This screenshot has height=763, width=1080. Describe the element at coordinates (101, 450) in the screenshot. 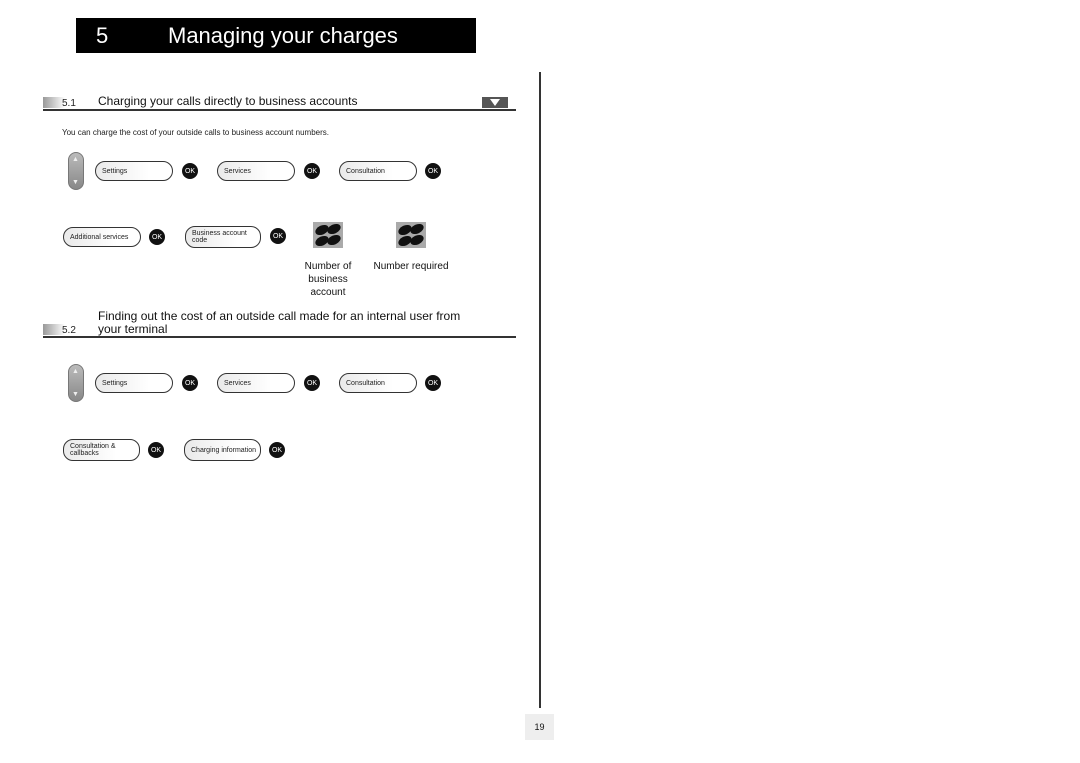

I see `key-consultation-callbacks: Consultation & callbacks` at that location.